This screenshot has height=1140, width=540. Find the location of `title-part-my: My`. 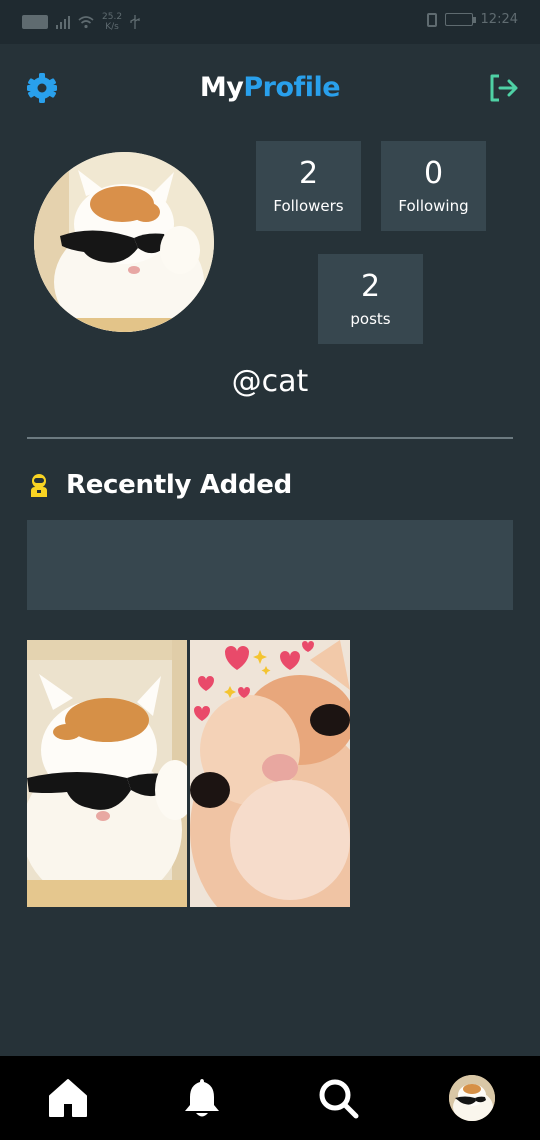

title-part-my: My is located at coordinates (221, 87).